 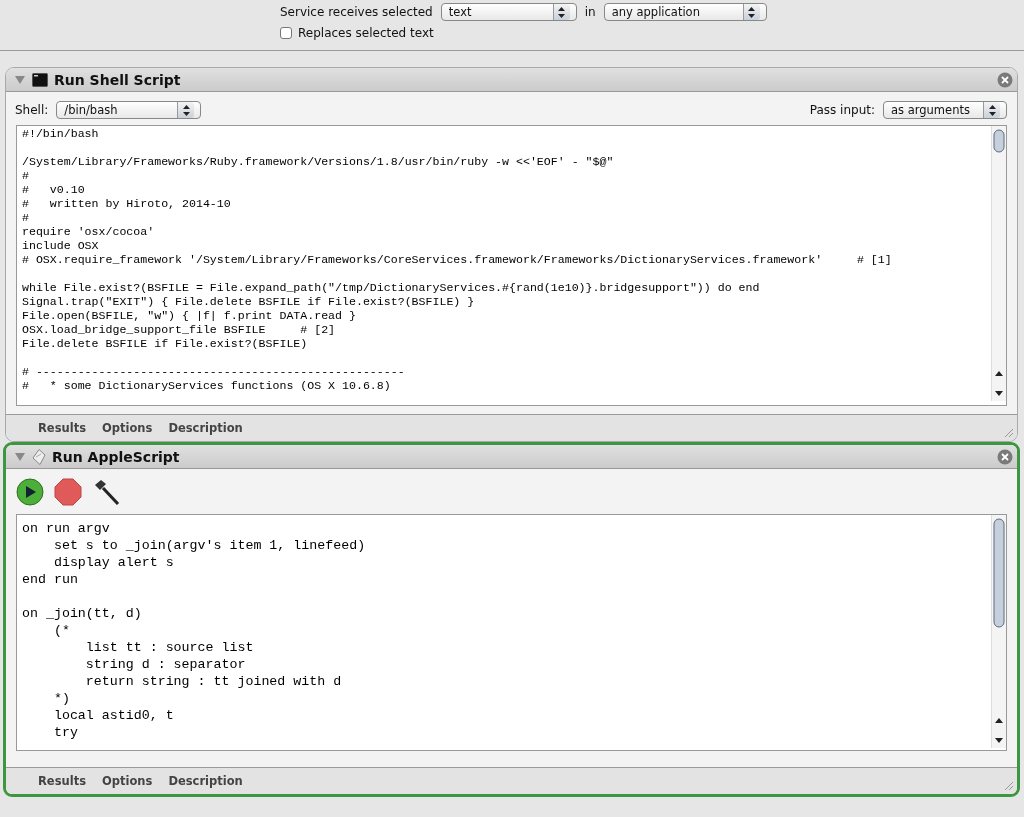 What do you see at coordinates (685, 12) in the screenshot?
I see `application-popup: any application` at bounding box center [685, 12].